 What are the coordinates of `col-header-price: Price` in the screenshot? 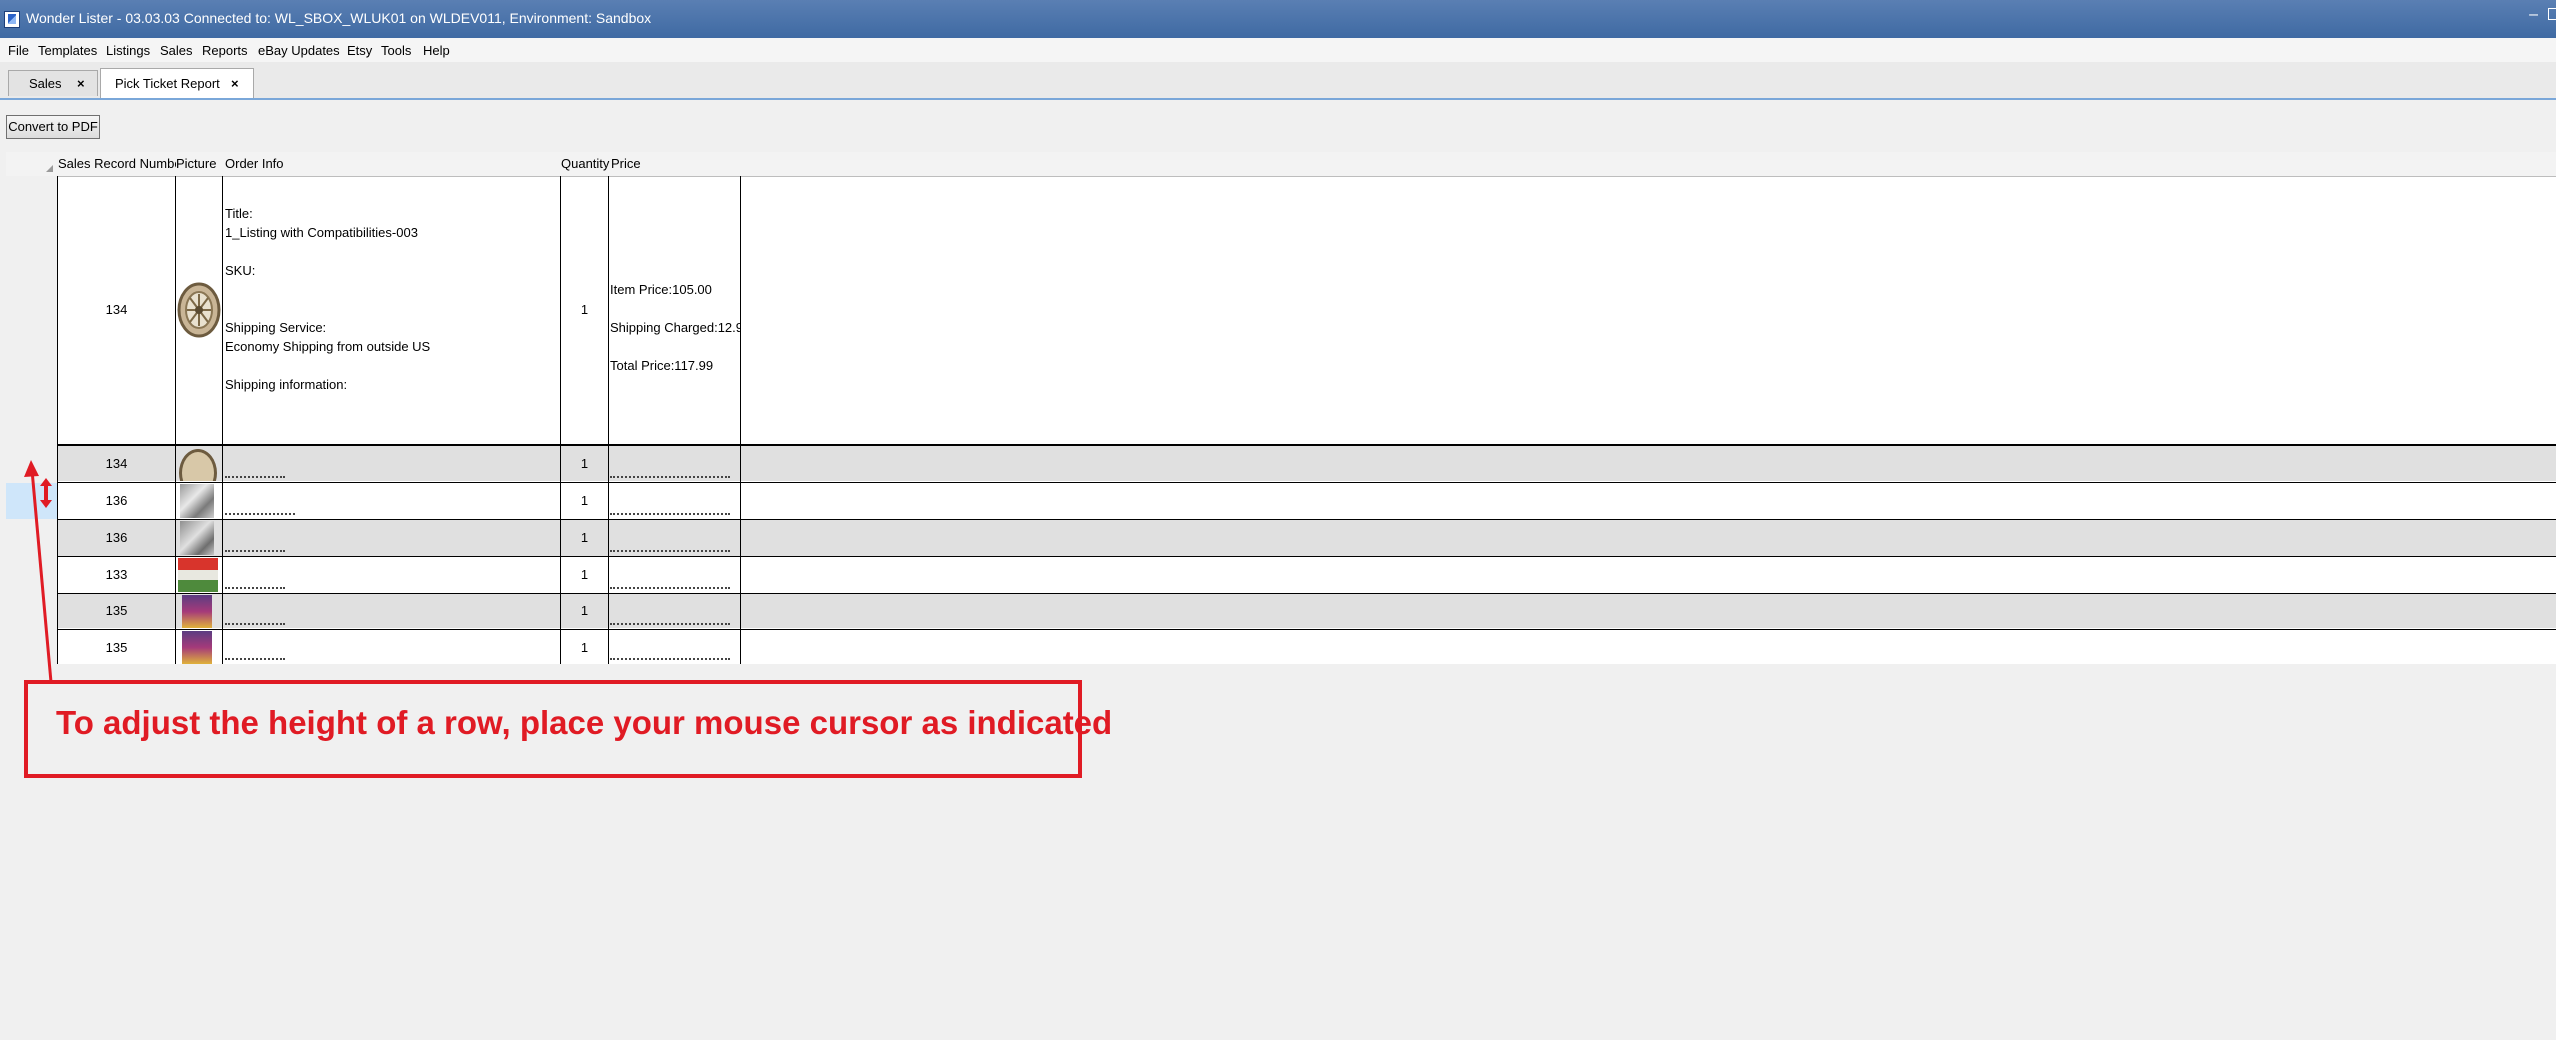 It's located at (626, 164).